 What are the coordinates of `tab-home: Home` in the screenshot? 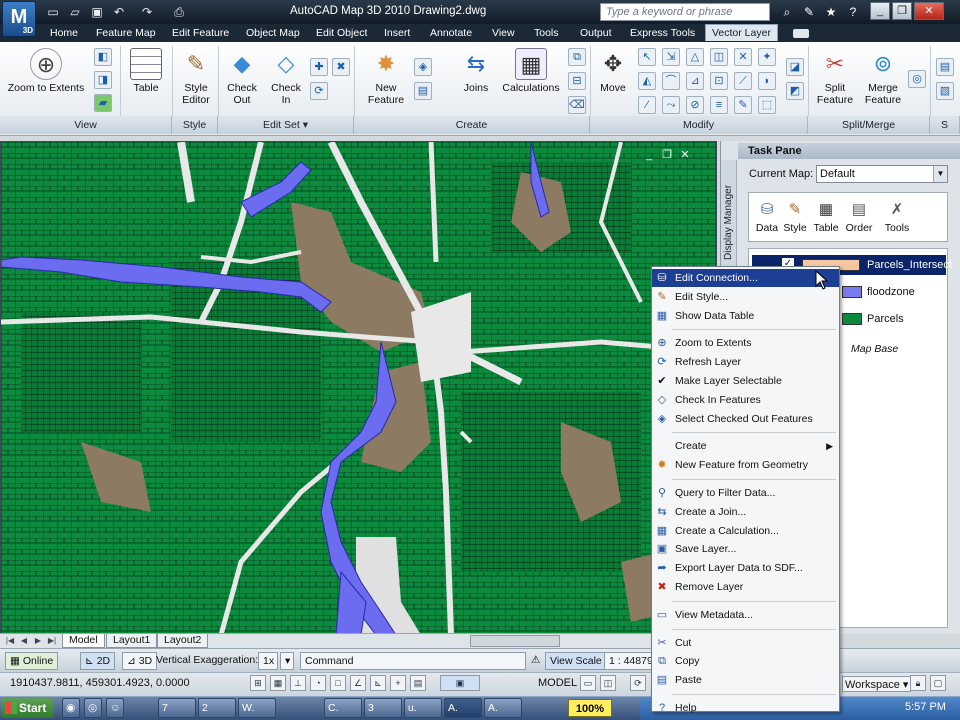 It's located at (64, 33).